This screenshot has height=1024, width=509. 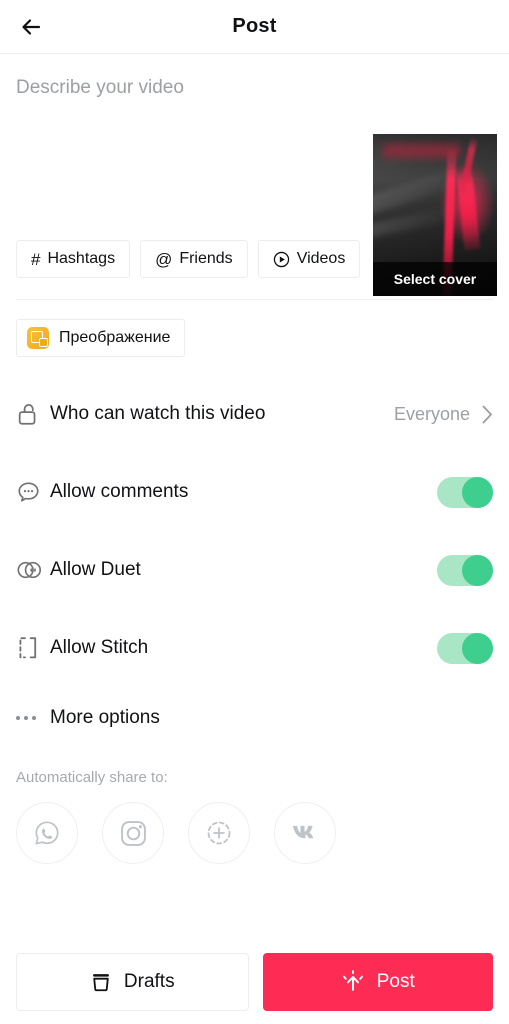 I want to click on select-cover-button: Select cover, so click(x=435, y=279).